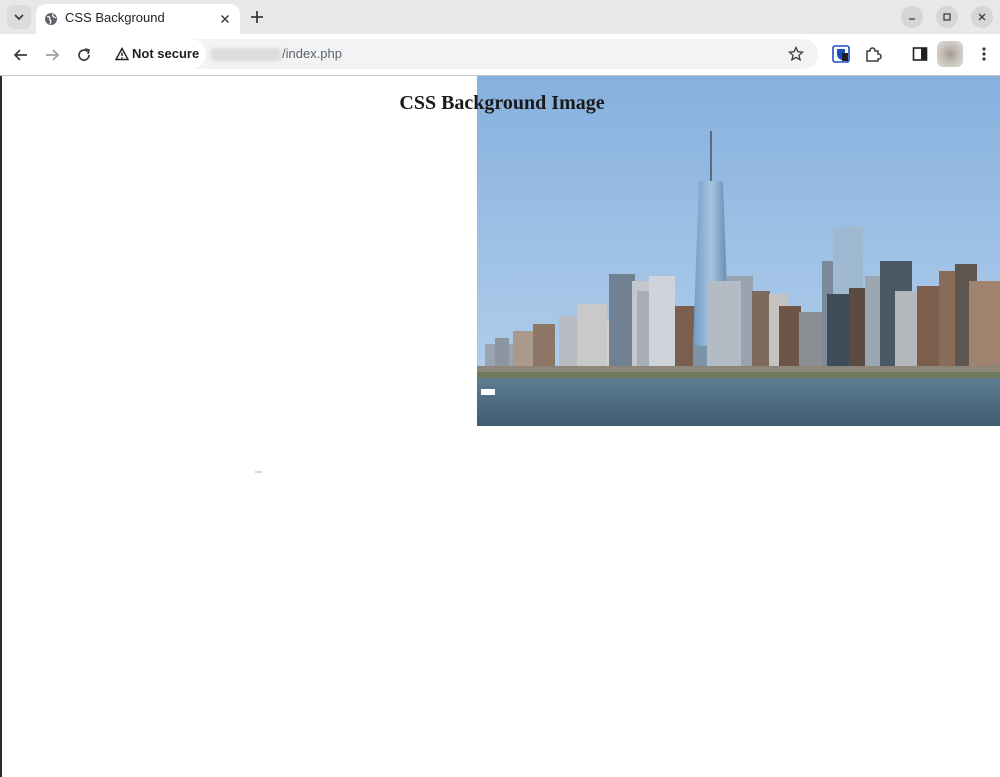 This screenshot has width=1000, height=777. I want to click on extensions-button, so click(873, 54).